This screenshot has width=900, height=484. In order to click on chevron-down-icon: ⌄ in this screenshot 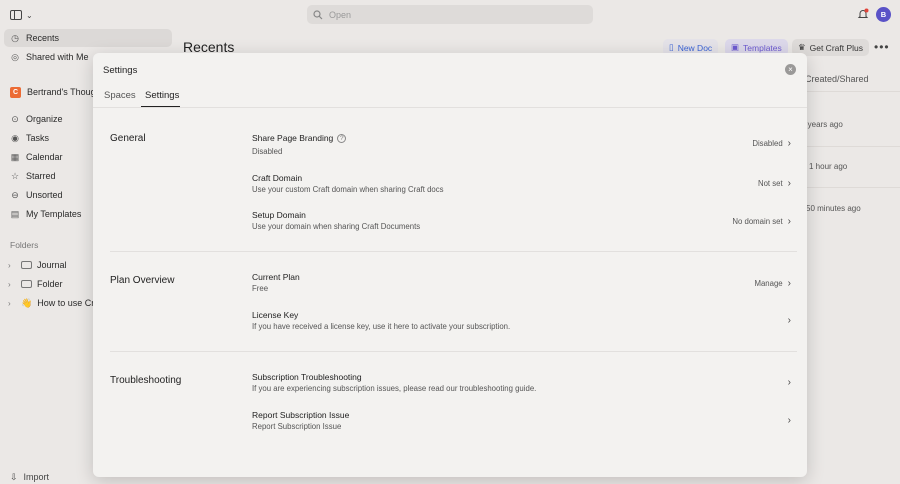, I will do `click(29, 15)`.